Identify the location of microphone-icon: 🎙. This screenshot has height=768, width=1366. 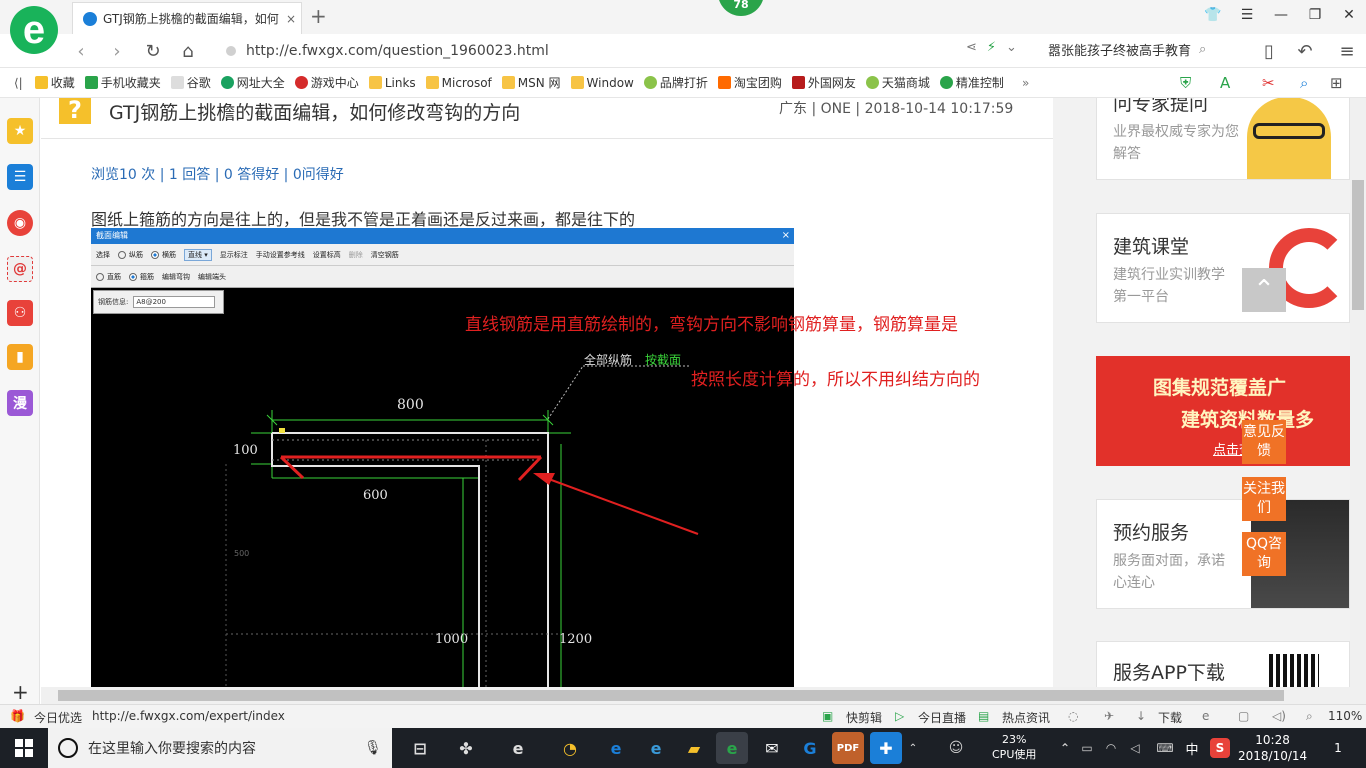
(373, 748).